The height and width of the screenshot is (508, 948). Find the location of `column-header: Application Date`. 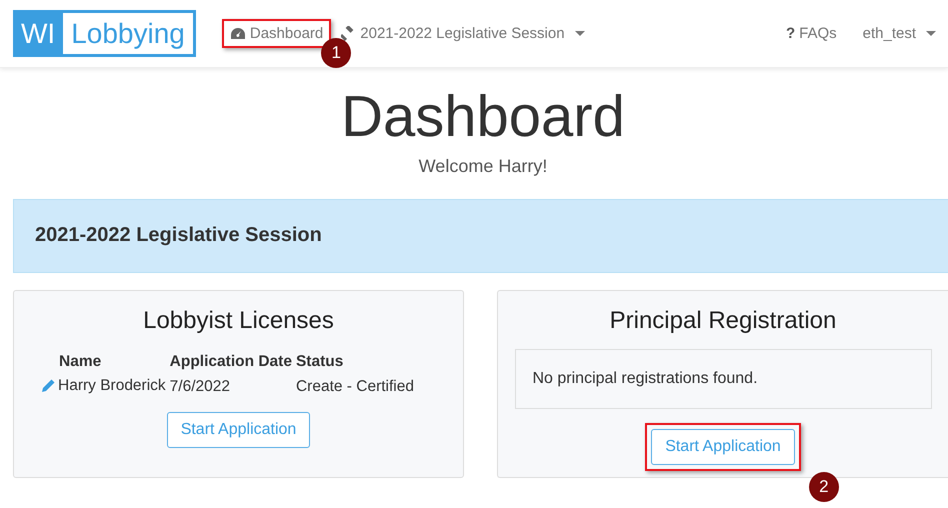

column-header: Application Date is located at coordinates (231, 362).